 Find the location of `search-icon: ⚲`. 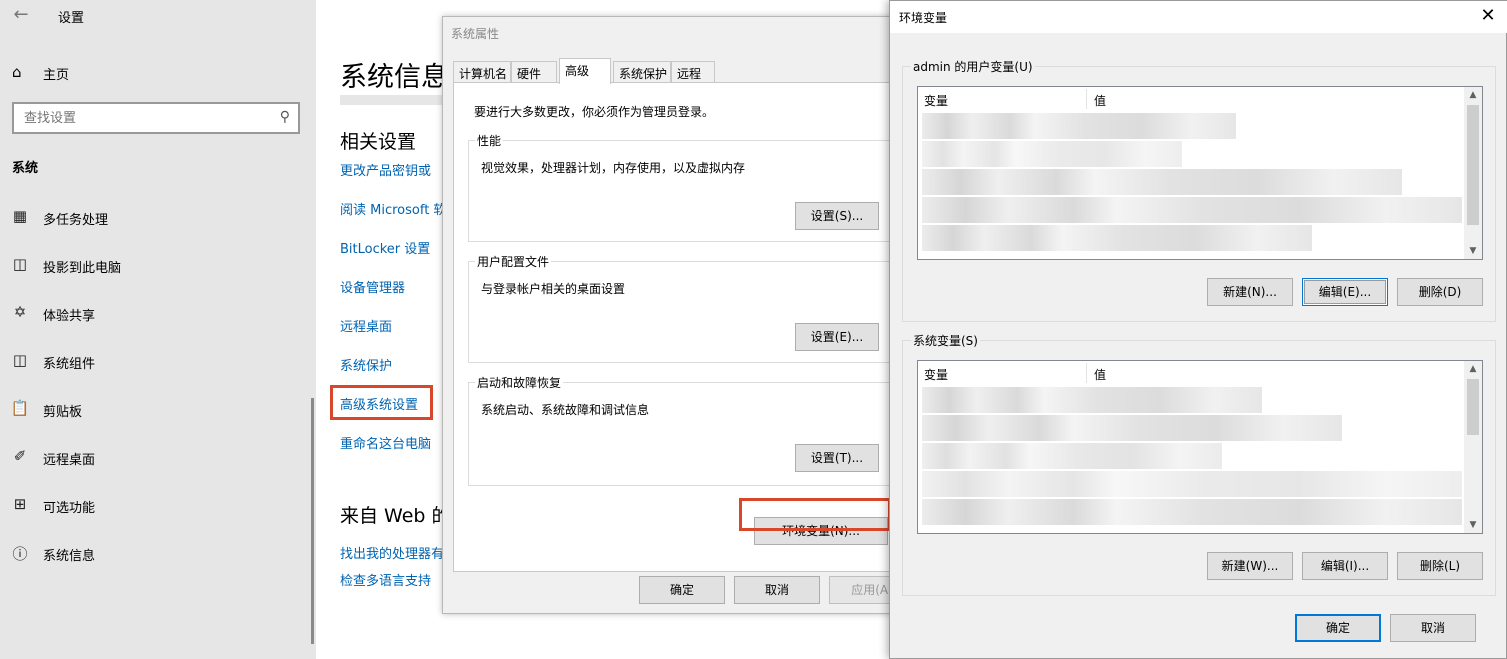

search-icon: ⚲ is located at coordinates (285, 117).